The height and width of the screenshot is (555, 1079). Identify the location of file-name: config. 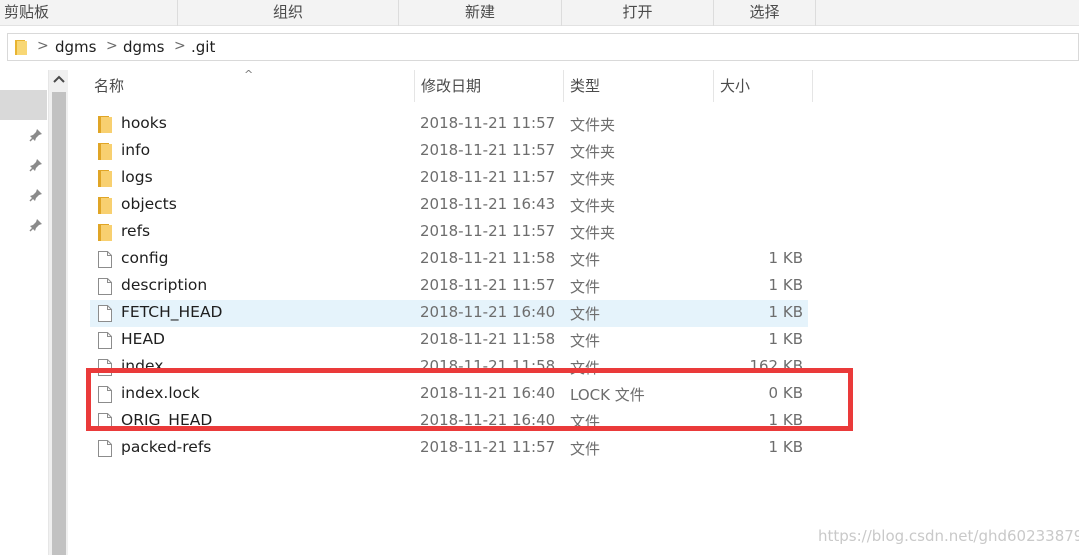
(145, 258).